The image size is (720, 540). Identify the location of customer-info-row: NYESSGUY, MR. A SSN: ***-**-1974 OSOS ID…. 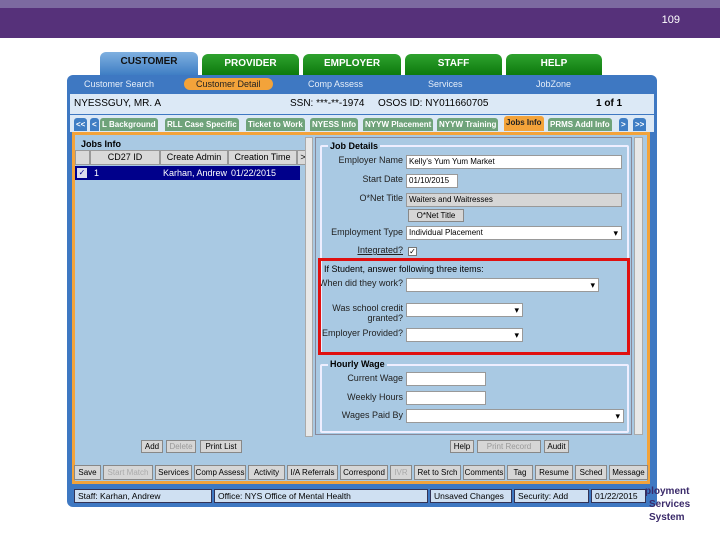
(362, 104).